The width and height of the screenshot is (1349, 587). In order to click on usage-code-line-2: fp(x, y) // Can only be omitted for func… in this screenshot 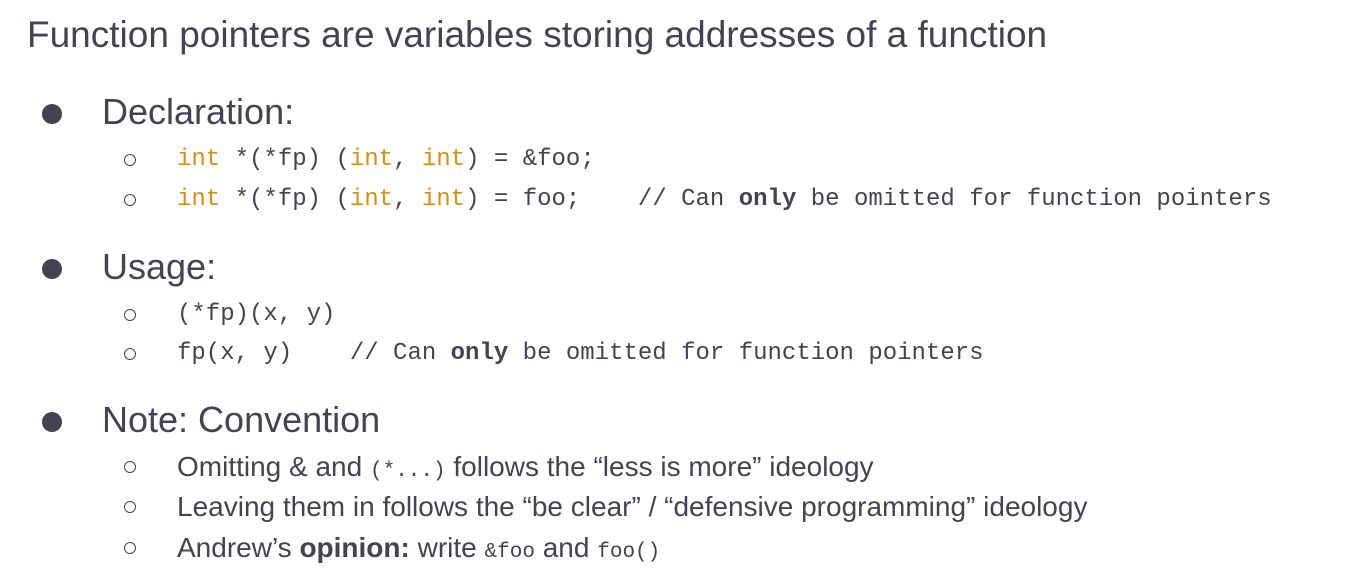, I will do `click(580, 354)`.